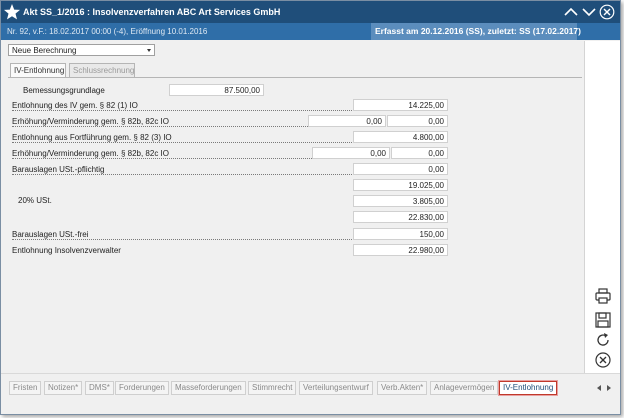 The height and width of the screenshot is (418, 624). Describe the element at coordinates (528, 388) in the screenshot. I see `tab-iv-entlohnung-bottom: IV-Entlohnung` at that location.